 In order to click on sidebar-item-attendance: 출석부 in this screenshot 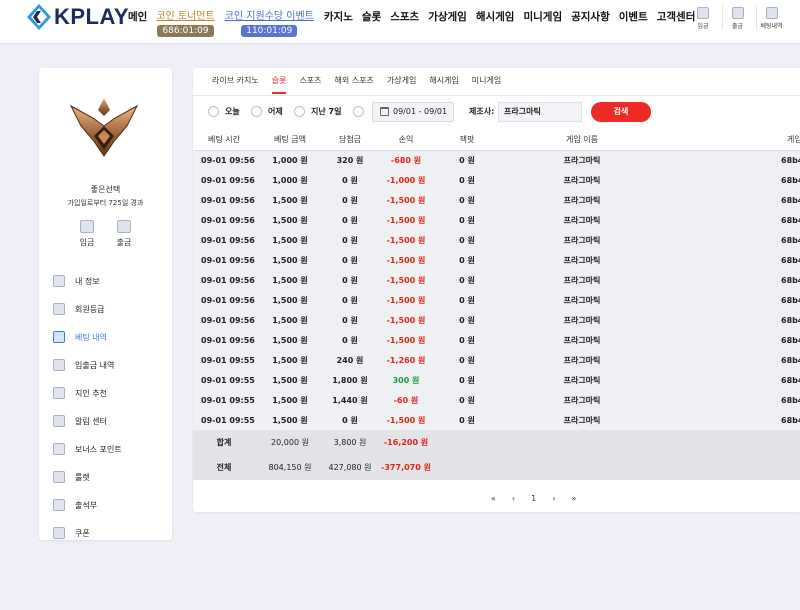, I will do `click(87, 505)`.